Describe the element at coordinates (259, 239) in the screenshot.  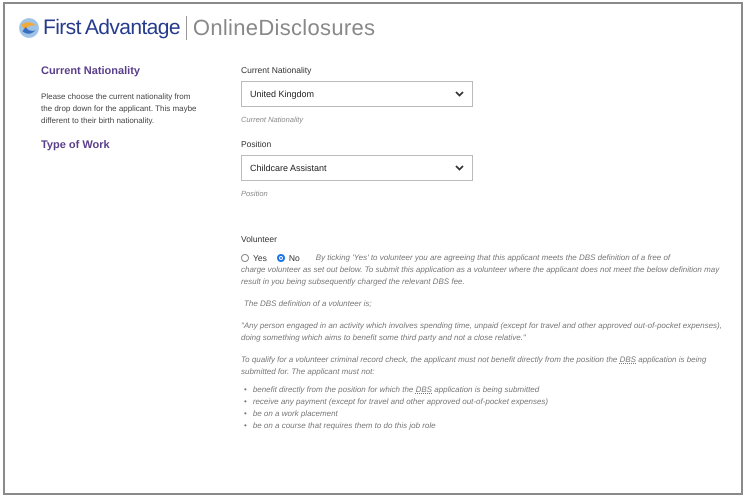
I see `field-label: Volunteer` at that location.